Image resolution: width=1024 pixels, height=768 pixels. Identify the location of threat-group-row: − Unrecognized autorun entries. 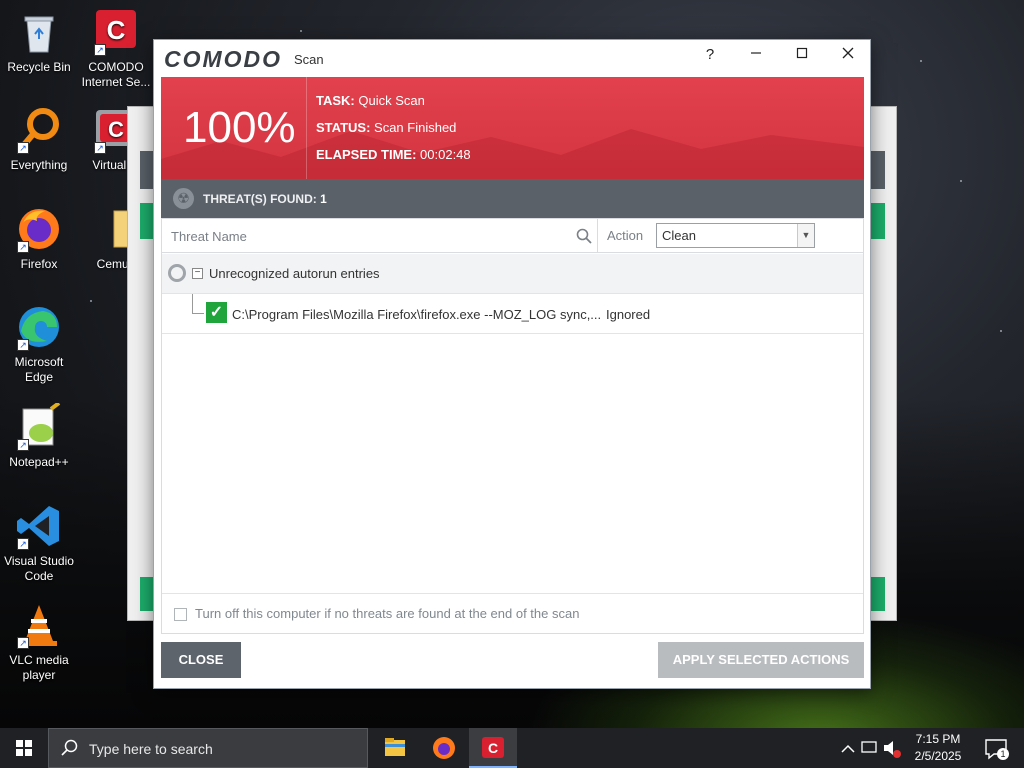
(512, 274).